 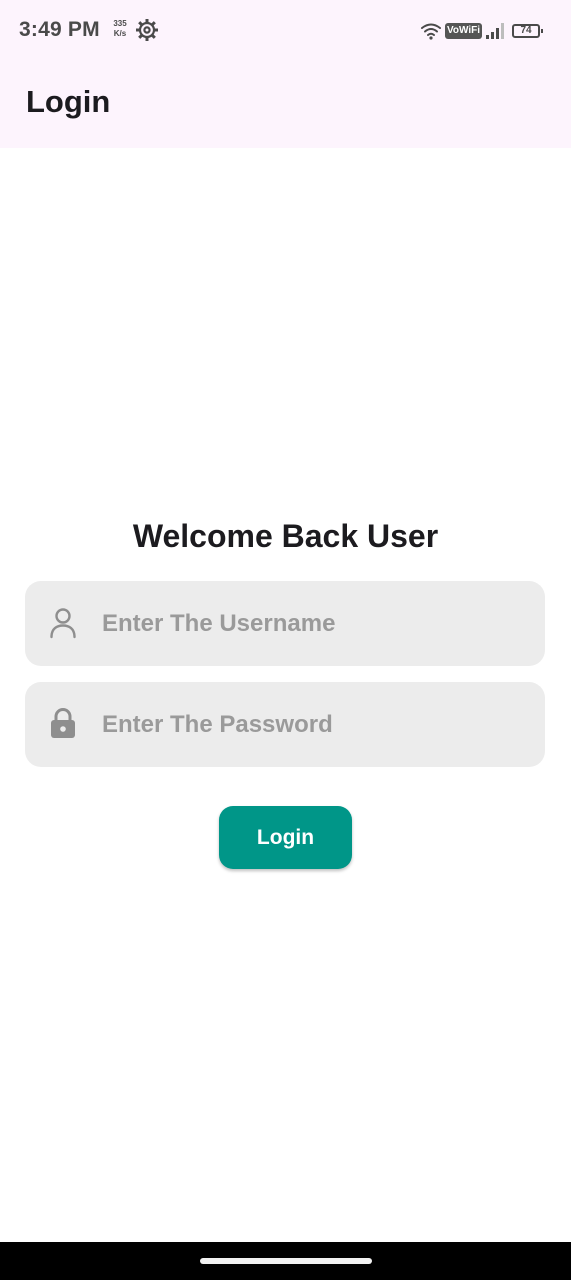 I want to click on password-field, so click(x=285, y=724).